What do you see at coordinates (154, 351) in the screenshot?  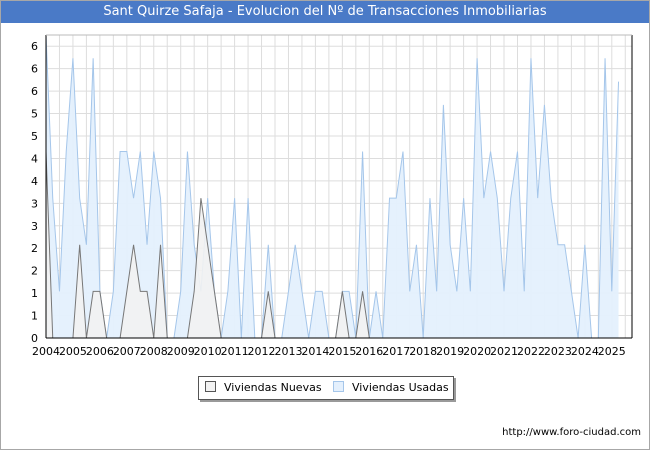 I see `x-tick-label: 2008` at bounding box center [154, 351].